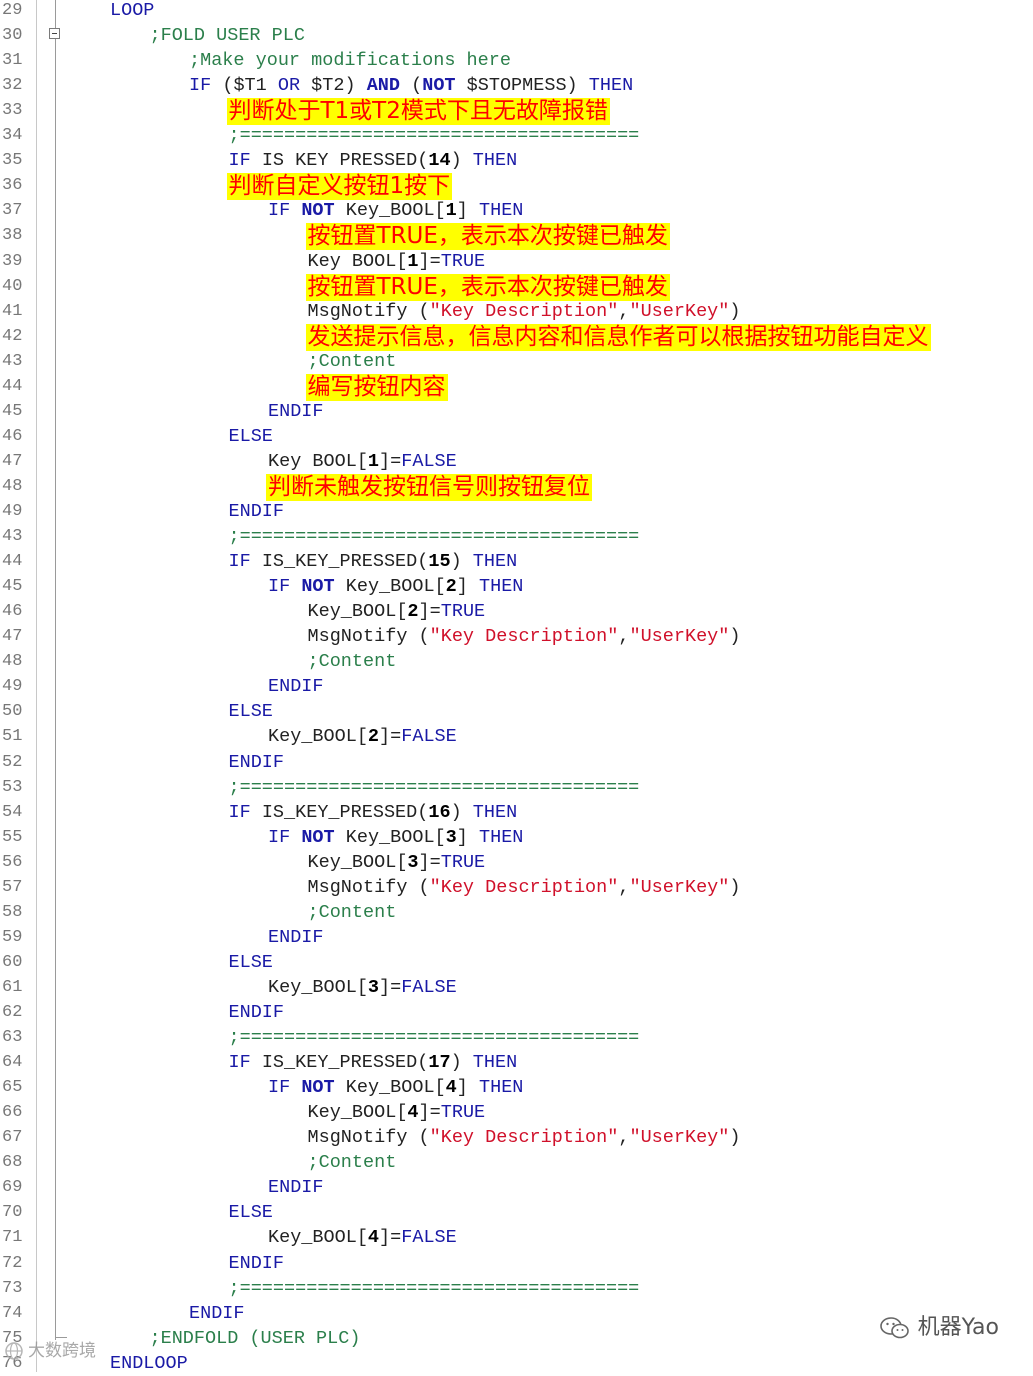 The image size is (1033, 1376). Describe the element at coordinates (516, 112) in the screenshot. I see `annotation-row: 33 判断处于T1或T2模式下且无故障报错` at that location.